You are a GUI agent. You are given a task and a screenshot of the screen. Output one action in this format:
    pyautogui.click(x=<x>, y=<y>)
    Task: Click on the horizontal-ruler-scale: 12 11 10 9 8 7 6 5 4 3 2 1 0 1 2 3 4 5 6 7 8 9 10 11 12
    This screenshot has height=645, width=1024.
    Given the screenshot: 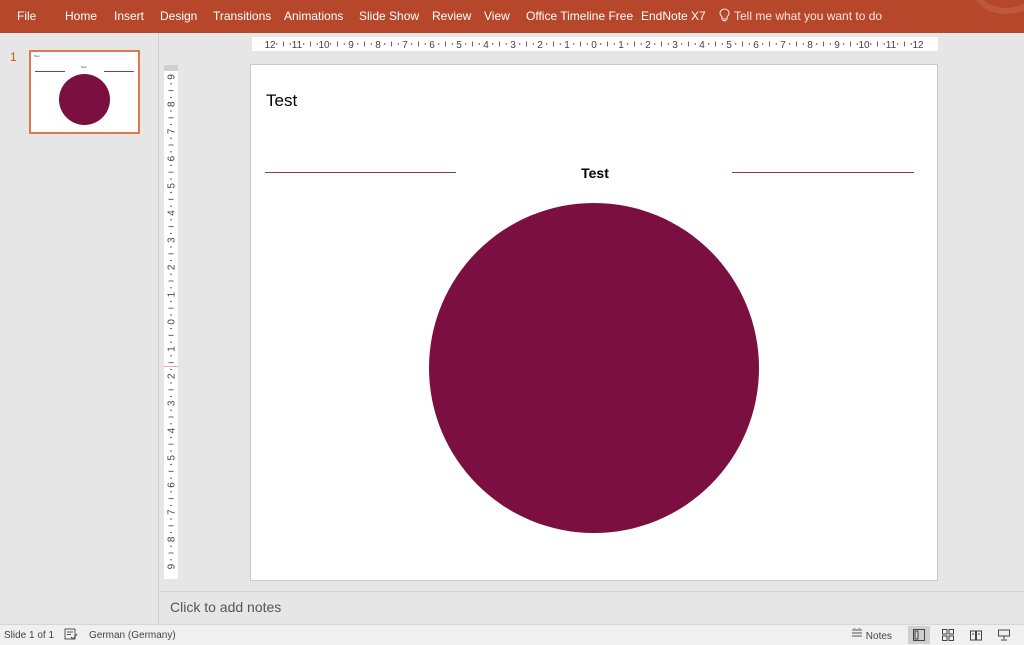 What is the action you would take?
    pyautogui.click(x=594, y=45)
    